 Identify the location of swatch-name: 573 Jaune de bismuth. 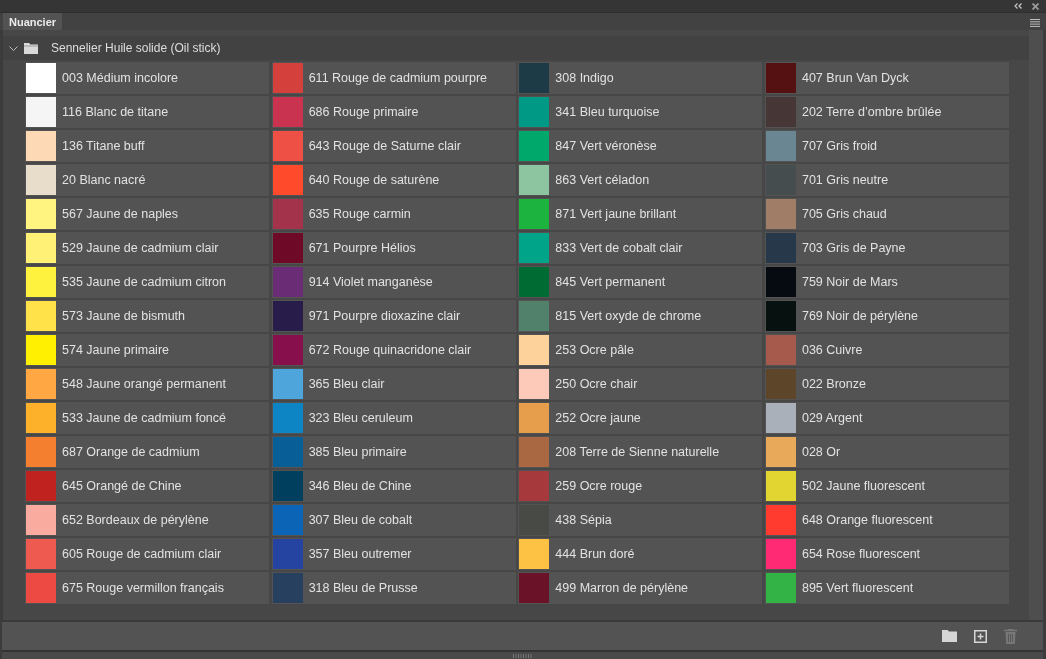
(123, 316).